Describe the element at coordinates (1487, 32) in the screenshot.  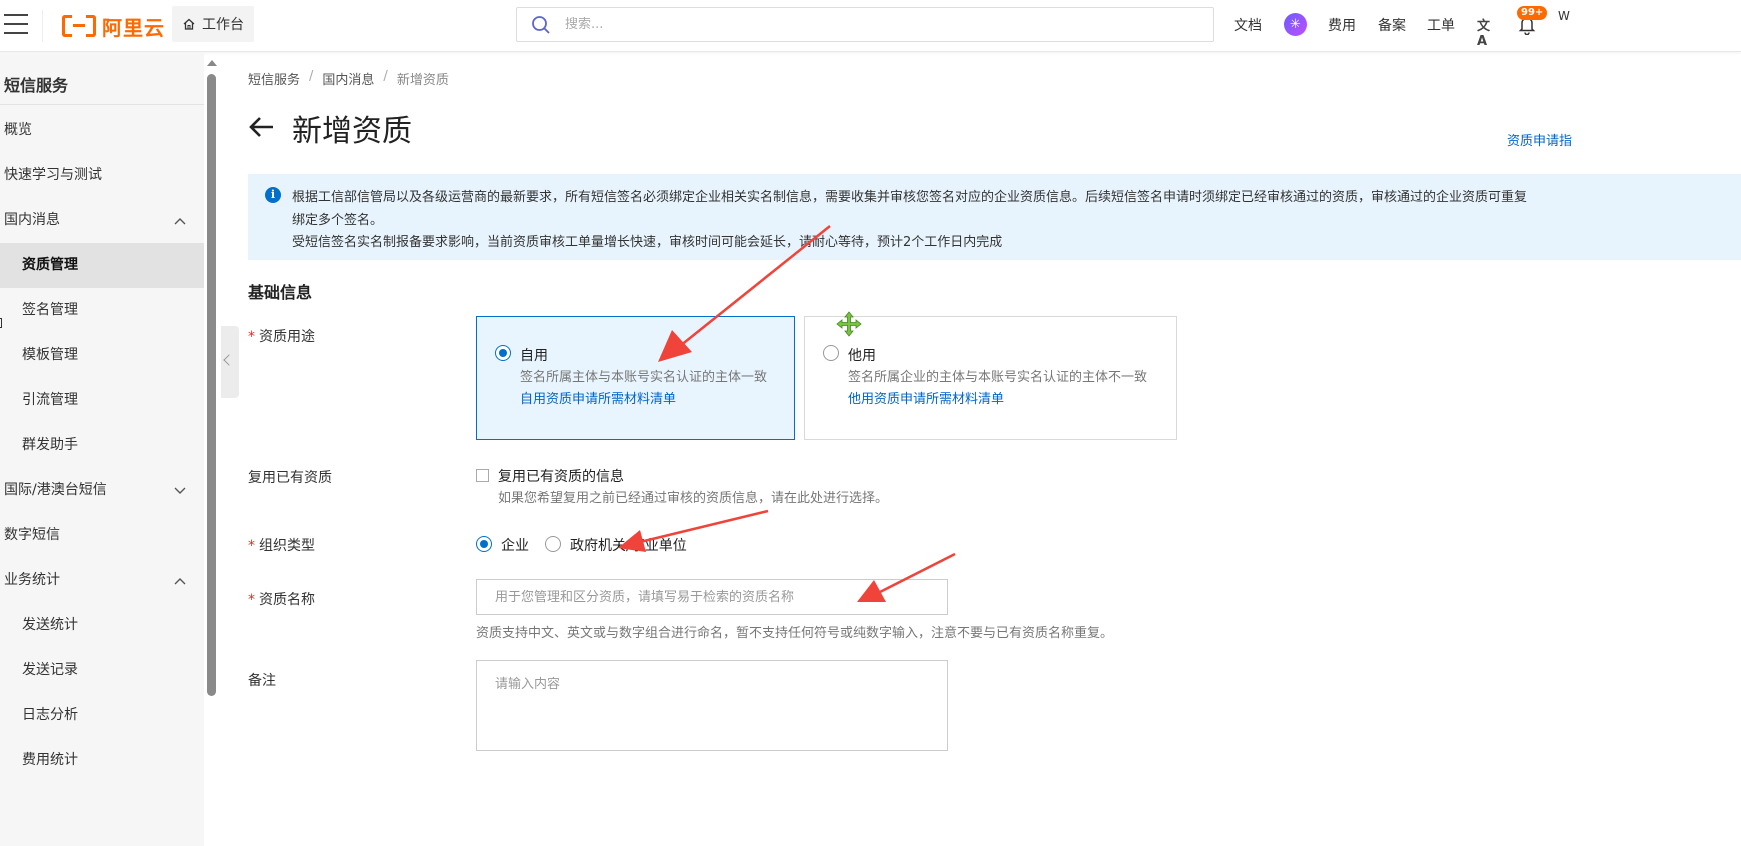
I see `language-translate-icon: 文A` at that location.